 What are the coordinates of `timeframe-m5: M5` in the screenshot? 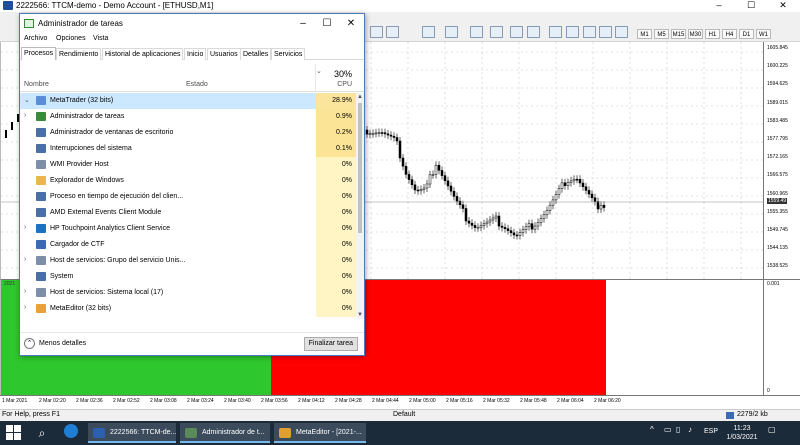 It's located at (661, 34).